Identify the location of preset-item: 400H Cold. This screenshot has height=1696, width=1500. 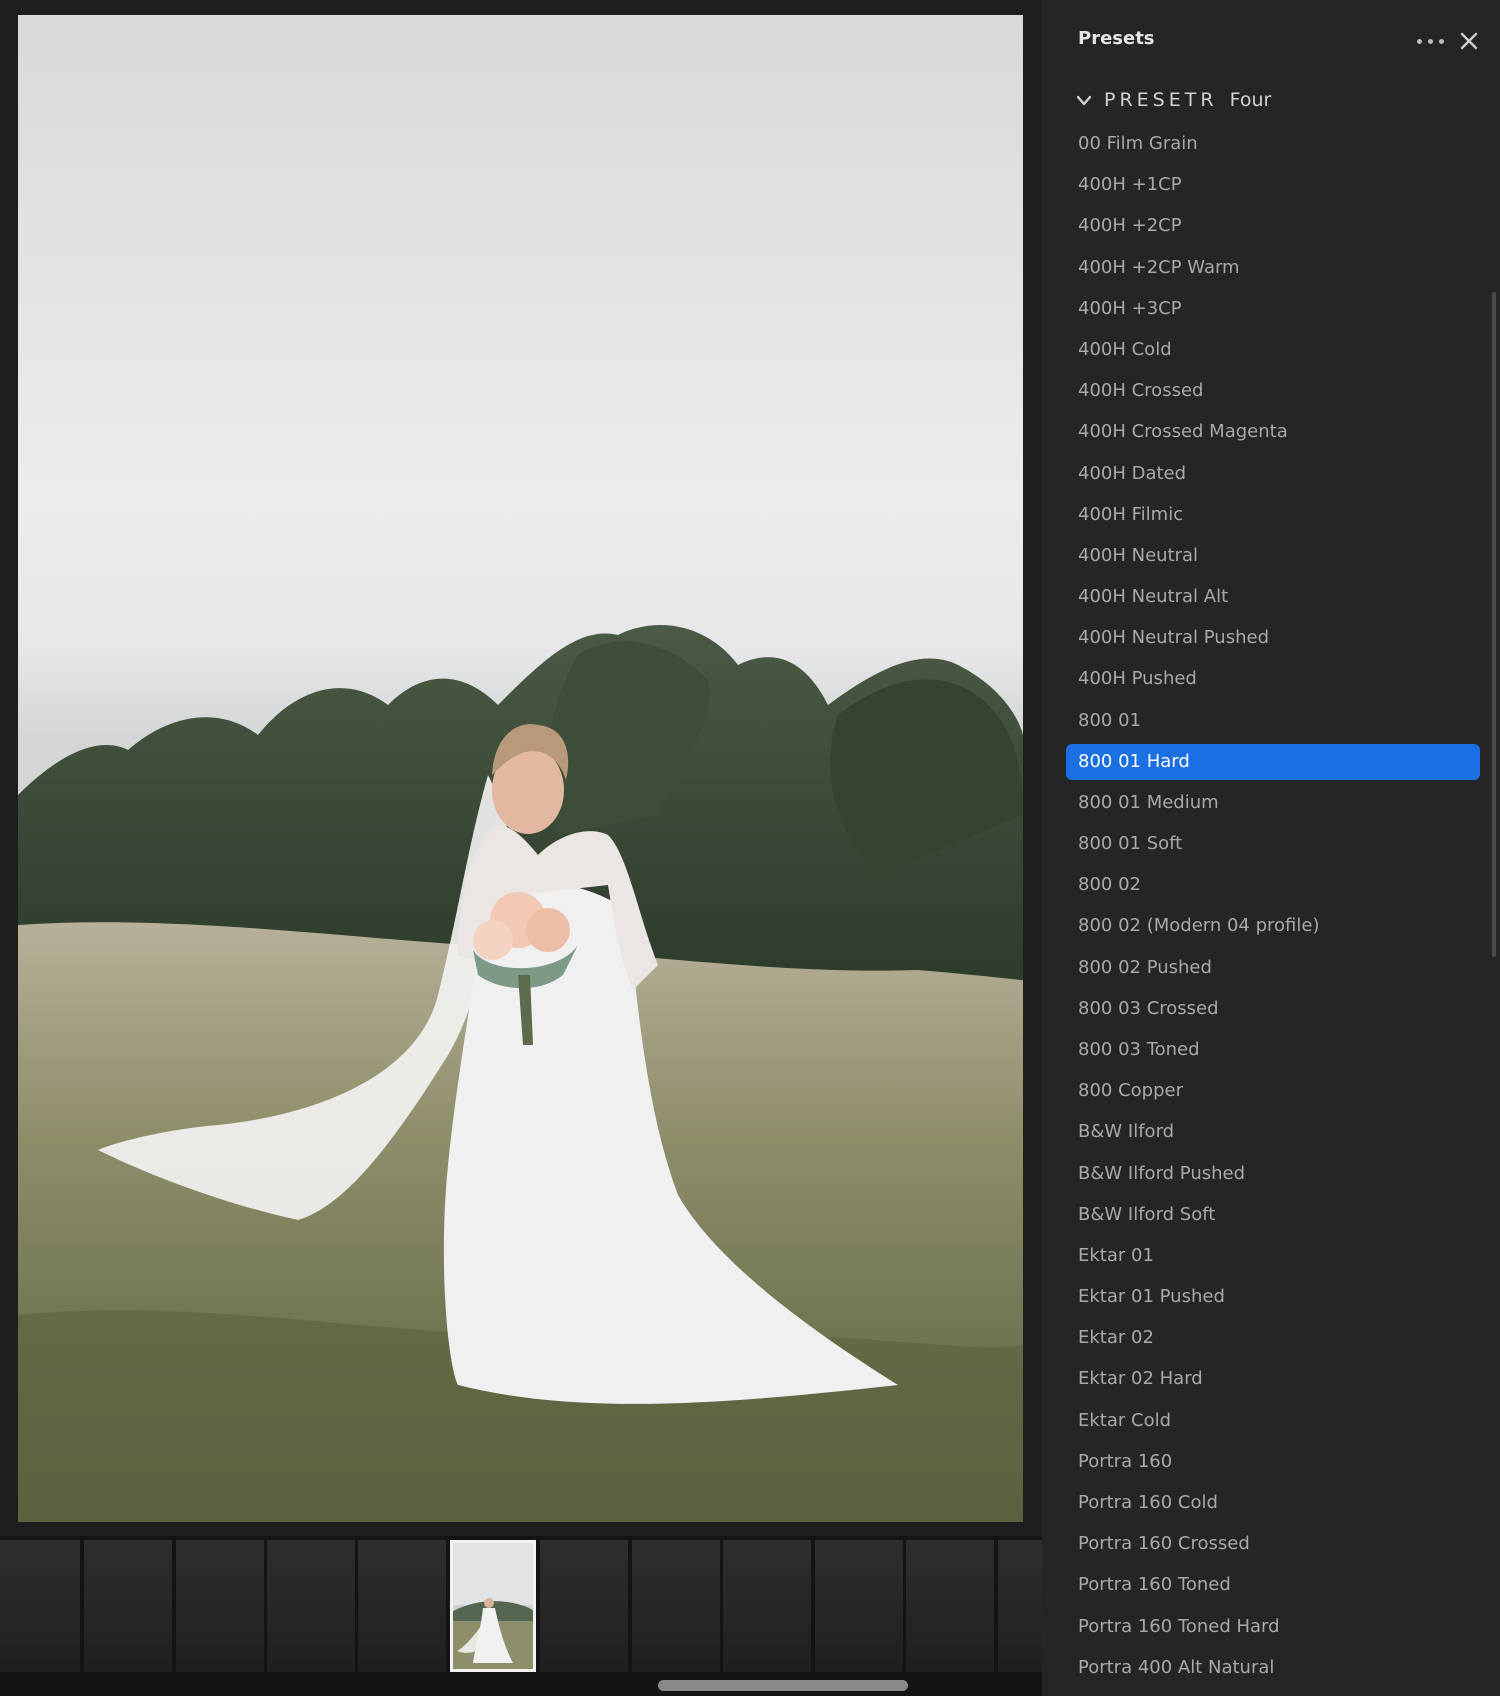
(1273, 349).